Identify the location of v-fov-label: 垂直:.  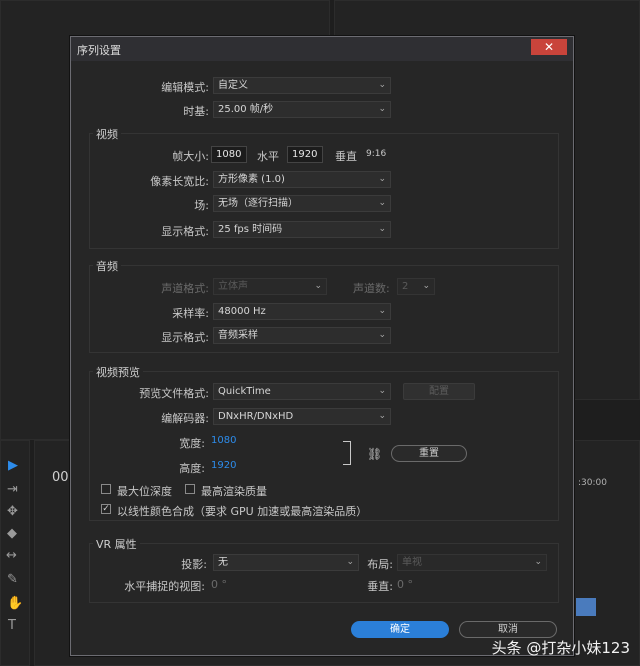
(380, 586).